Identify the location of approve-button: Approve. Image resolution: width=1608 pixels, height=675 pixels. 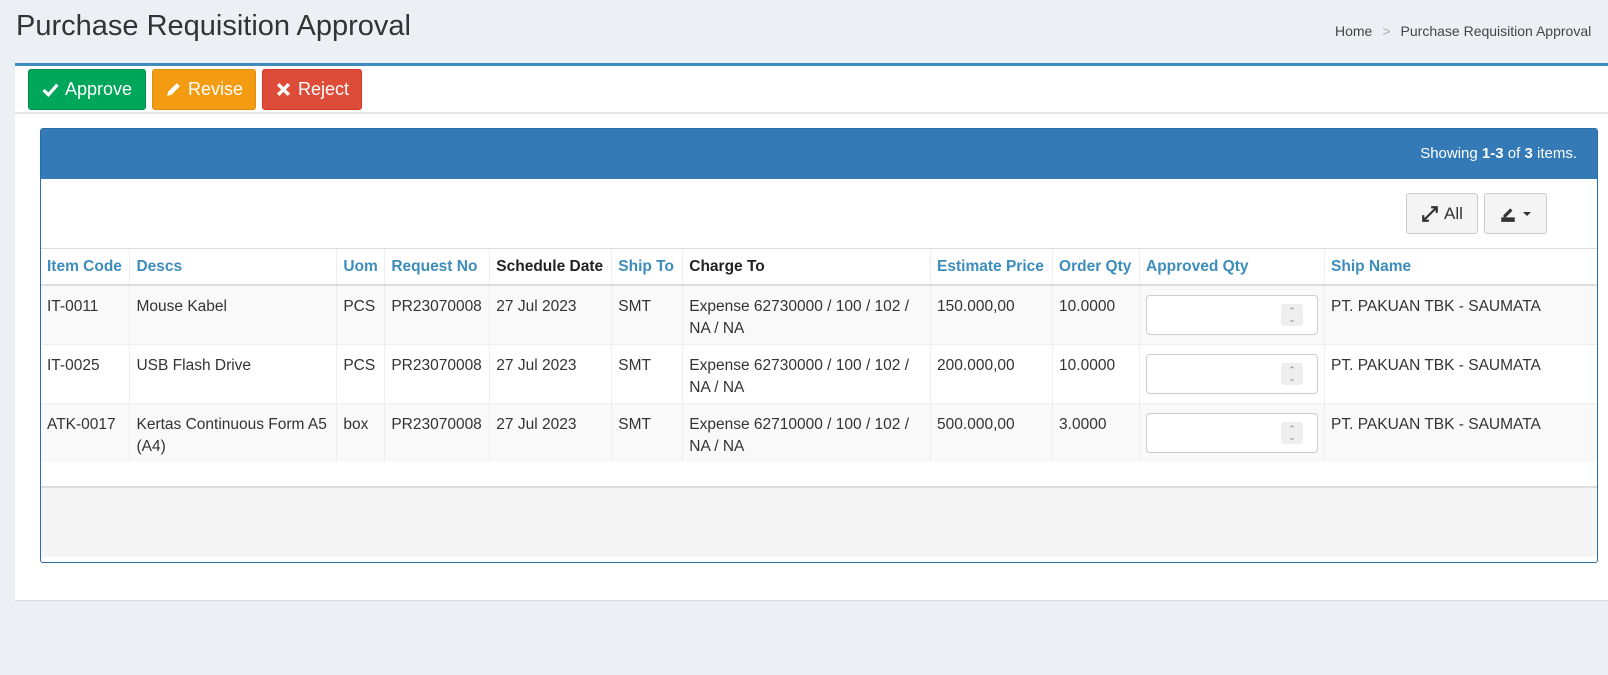
(87, 89).